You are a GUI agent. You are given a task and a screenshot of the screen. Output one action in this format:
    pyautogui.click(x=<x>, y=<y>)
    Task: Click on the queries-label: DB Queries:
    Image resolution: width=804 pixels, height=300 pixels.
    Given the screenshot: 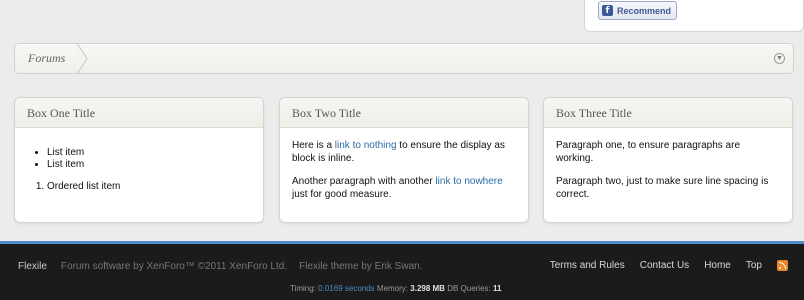 What is the action you would take?
    pyautogui.click(x=469, y=288)
    